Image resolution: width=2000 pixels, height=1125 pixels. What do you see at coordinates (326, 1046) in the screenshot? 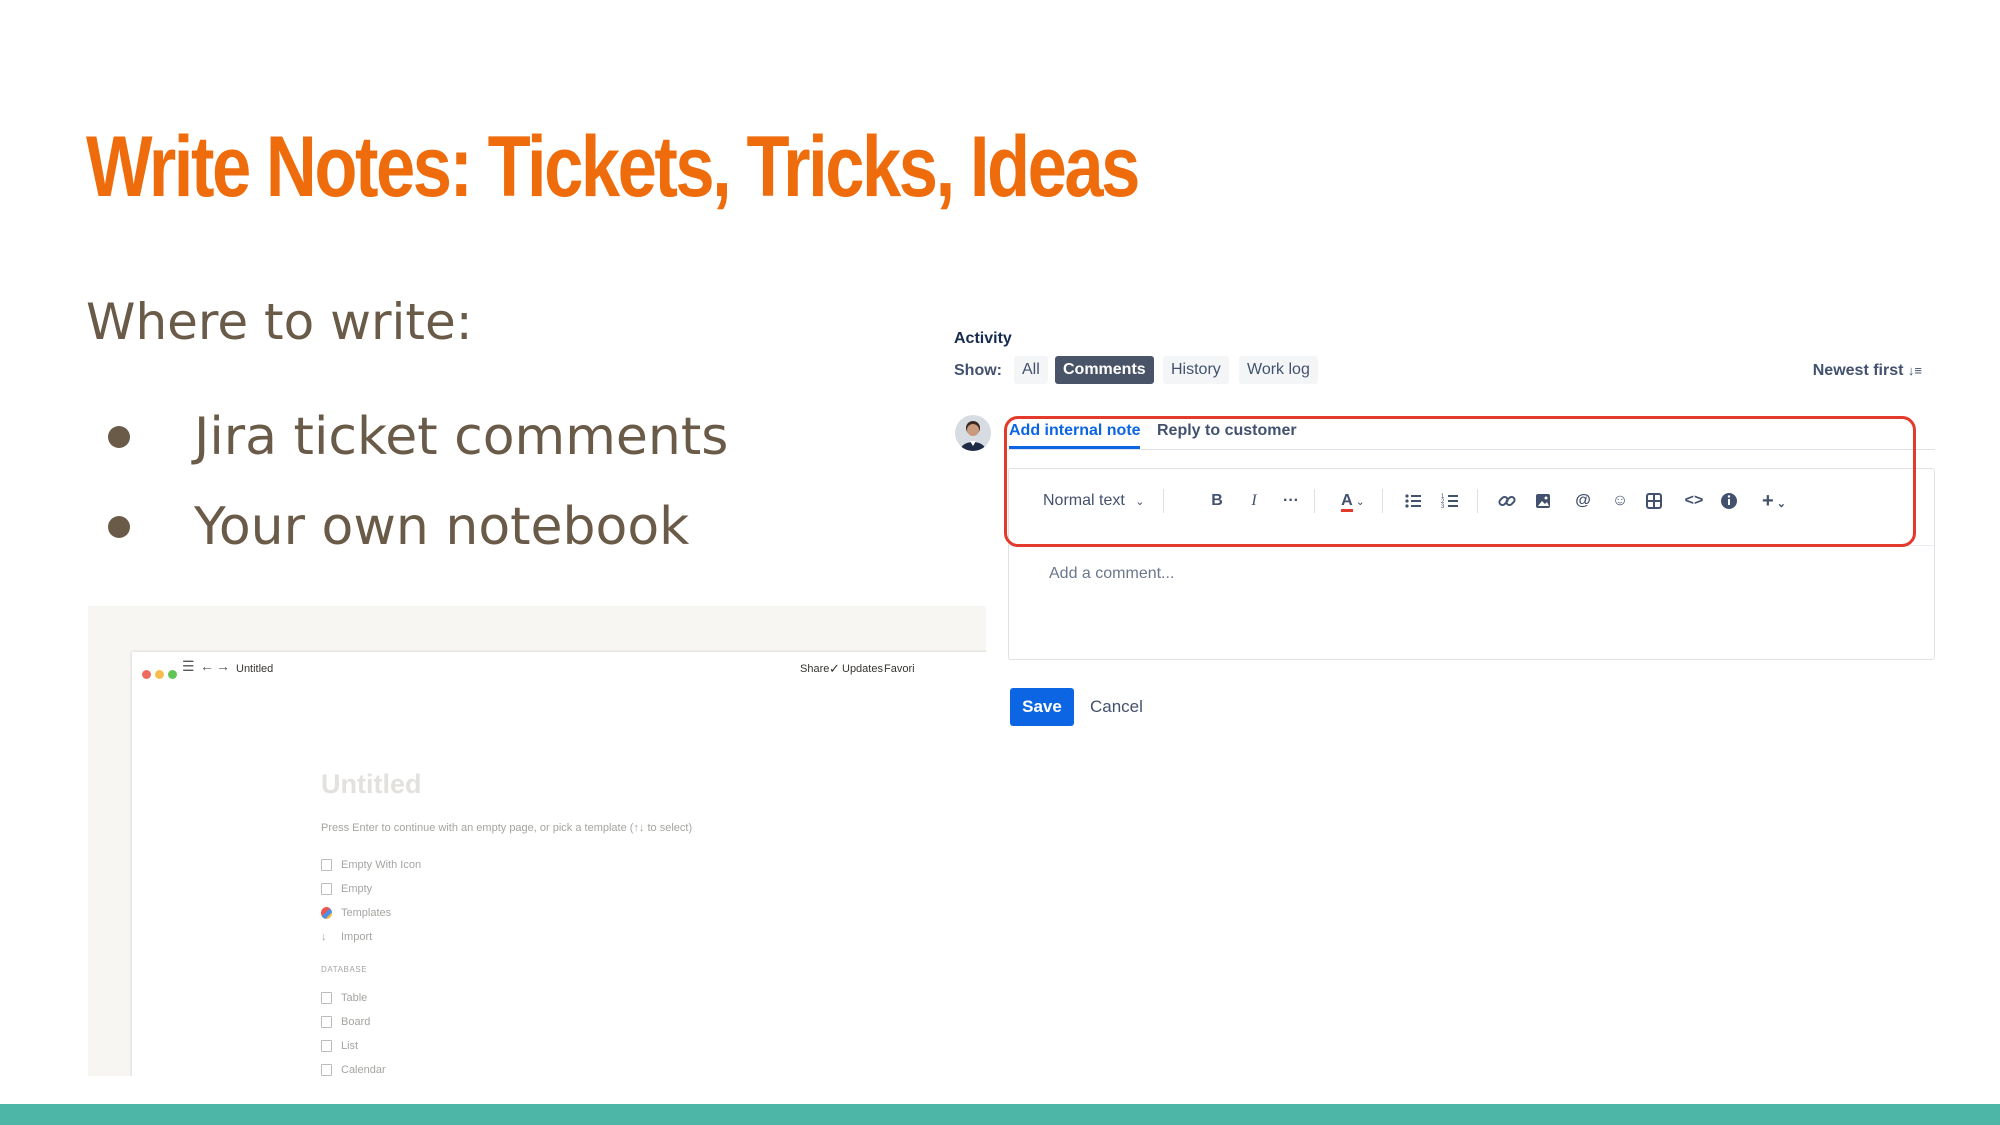
I see `list-icon` at bounding box center [326, 1046].